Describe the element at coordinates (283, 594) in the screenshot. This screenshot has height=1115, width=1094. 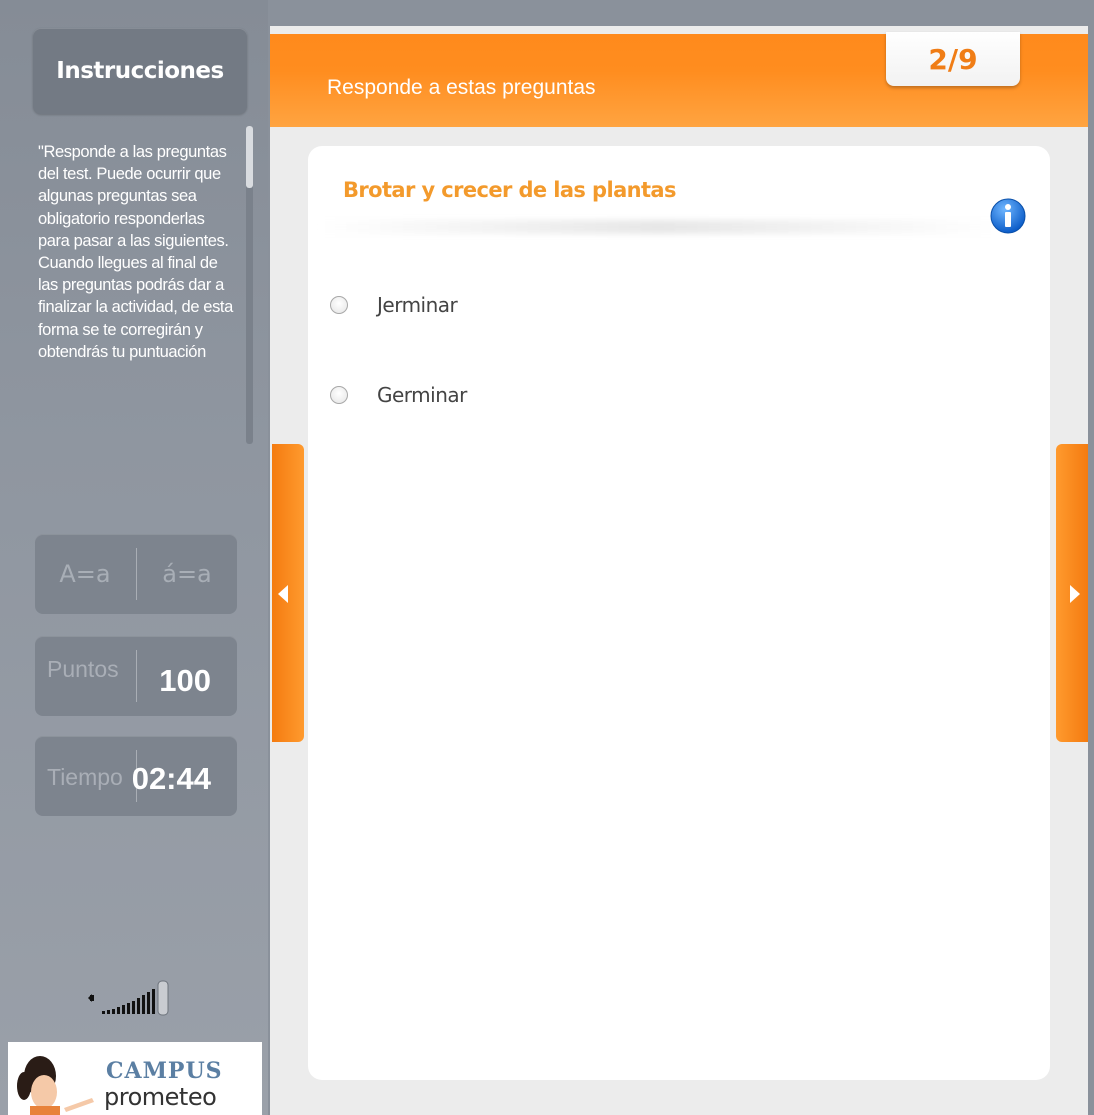
I see `left-arrow-icon` at that location.